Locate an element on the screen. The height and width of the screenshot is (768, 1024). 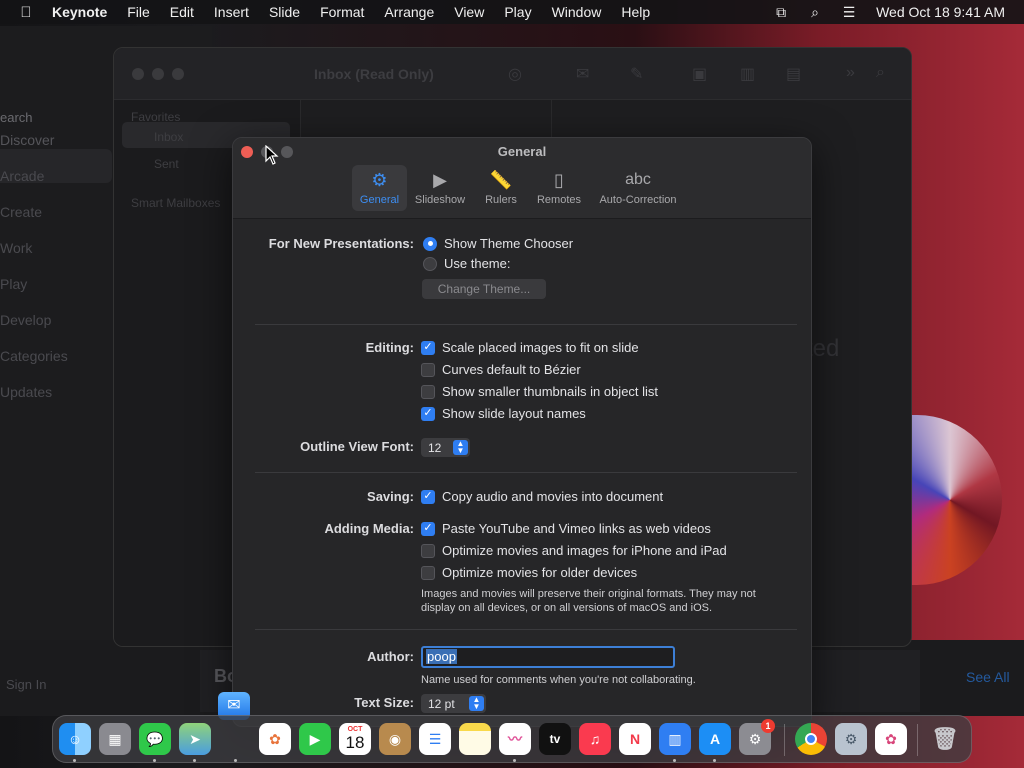
copy-audio-movies-checkbox: ✓ Copy audio and movies into document is located at coordinates (542, 496).